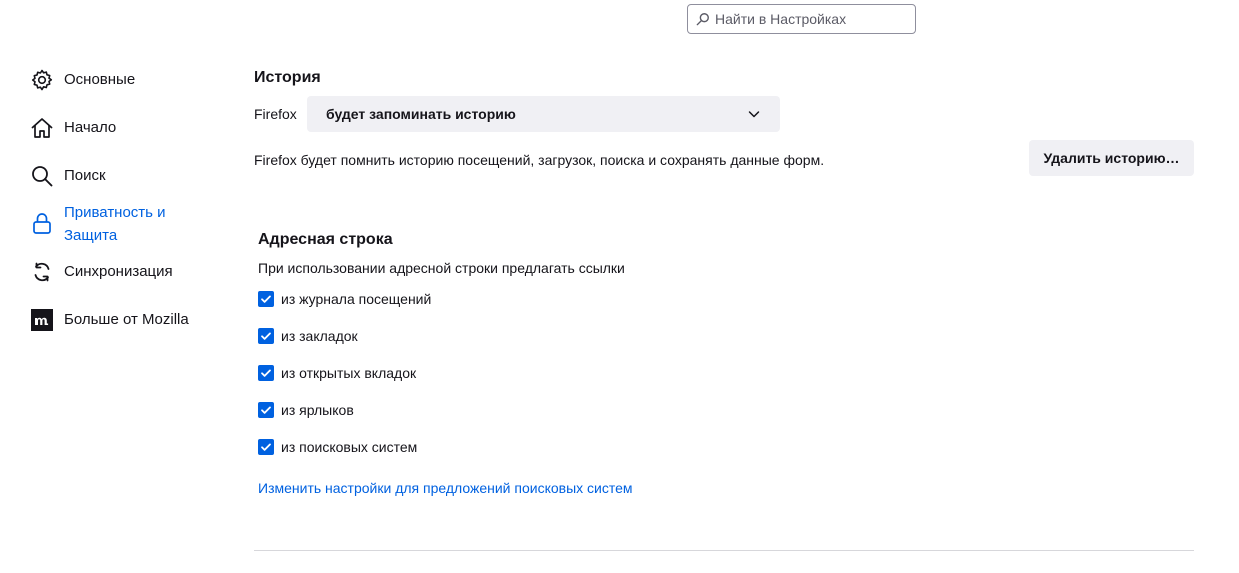  Describe the element at coordinates (126, 319) in the screenshot. I see `sidebar-item-label: Больше от Mozilla` at that location.